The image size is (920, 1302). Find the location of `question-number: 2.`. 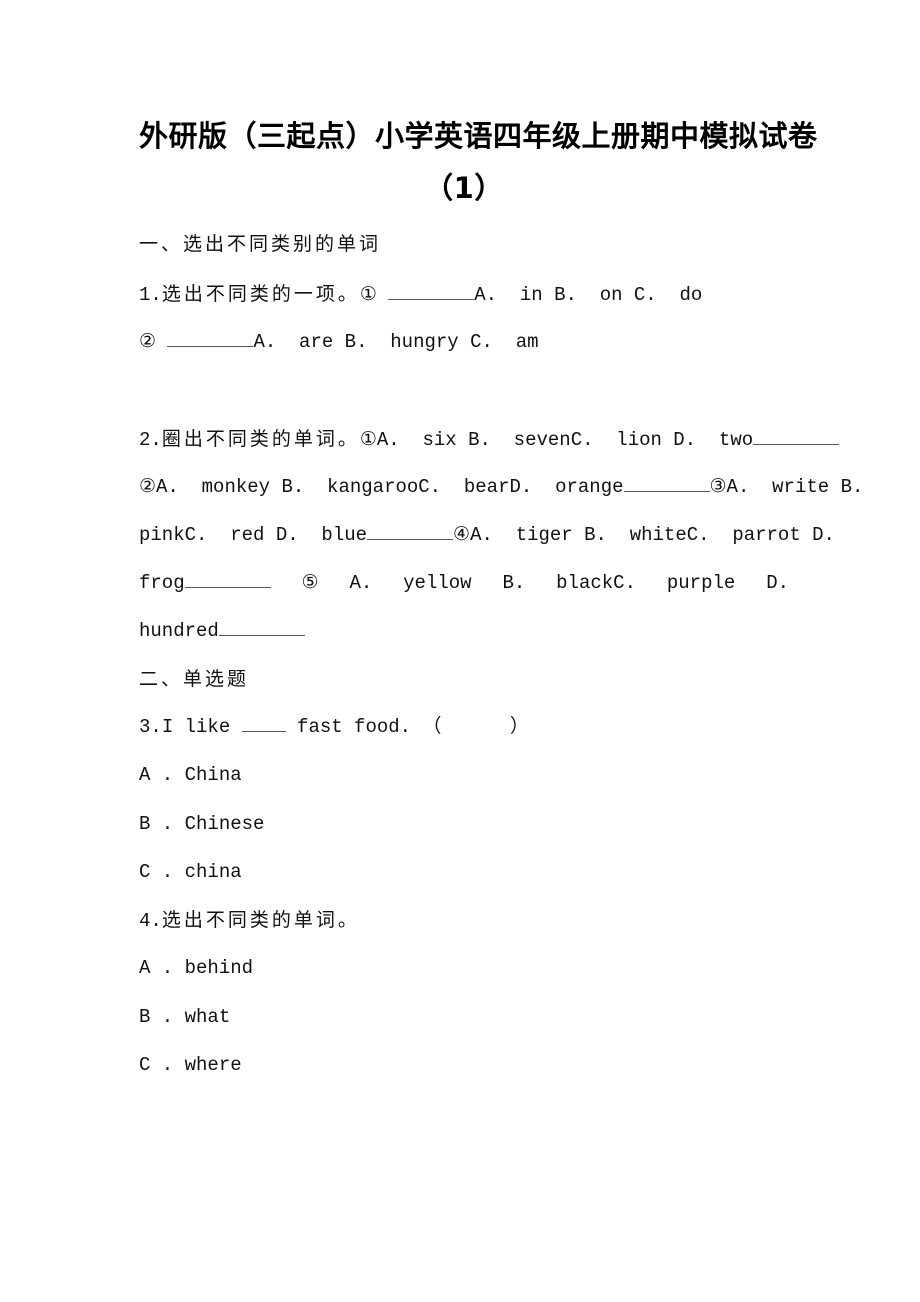

question-number: 2. is located at coordinates (150, 440).